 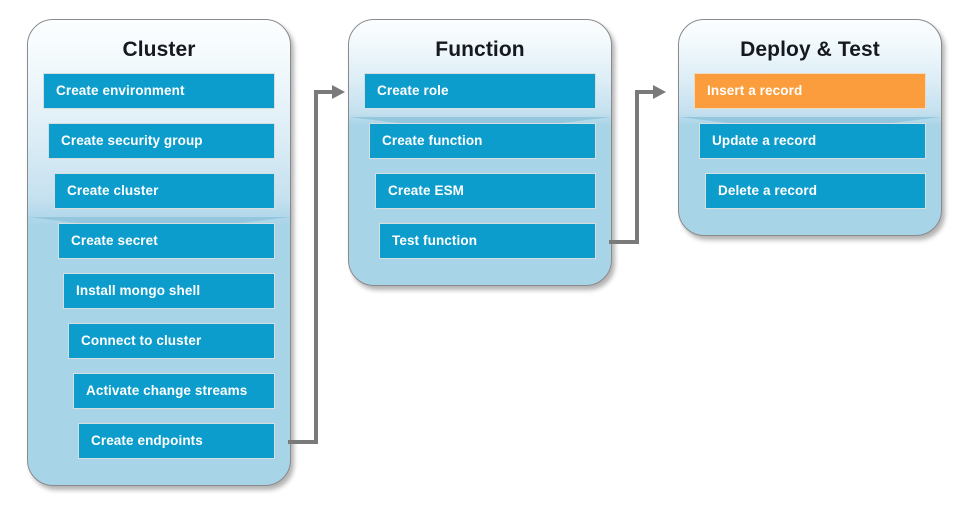 What do you see at coordinates (768, 191) in the screenshot?
I see `step-label: Delete a record` at bounding box center [768, 191].